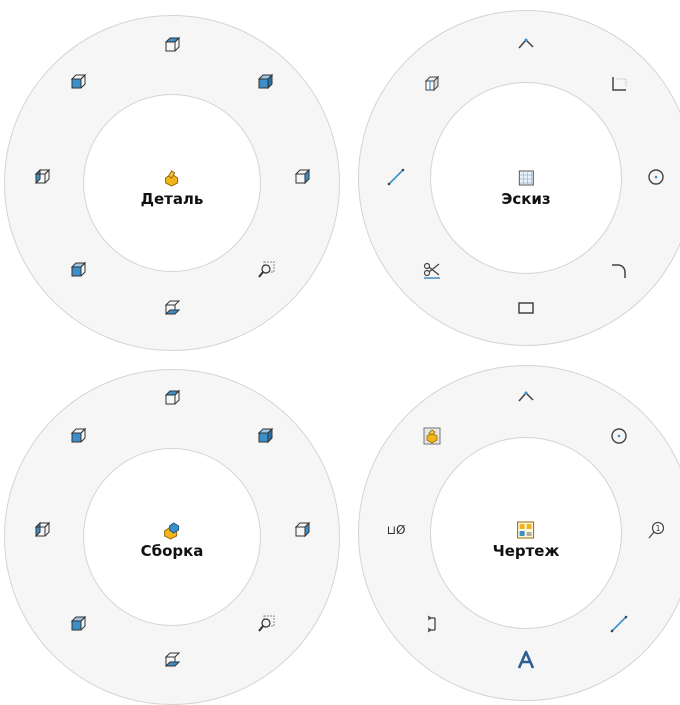 This screenshot has height=705, width=680. Describe the element at coordinates (526, 660) in the screenshot. I see `note-icon` at that location.